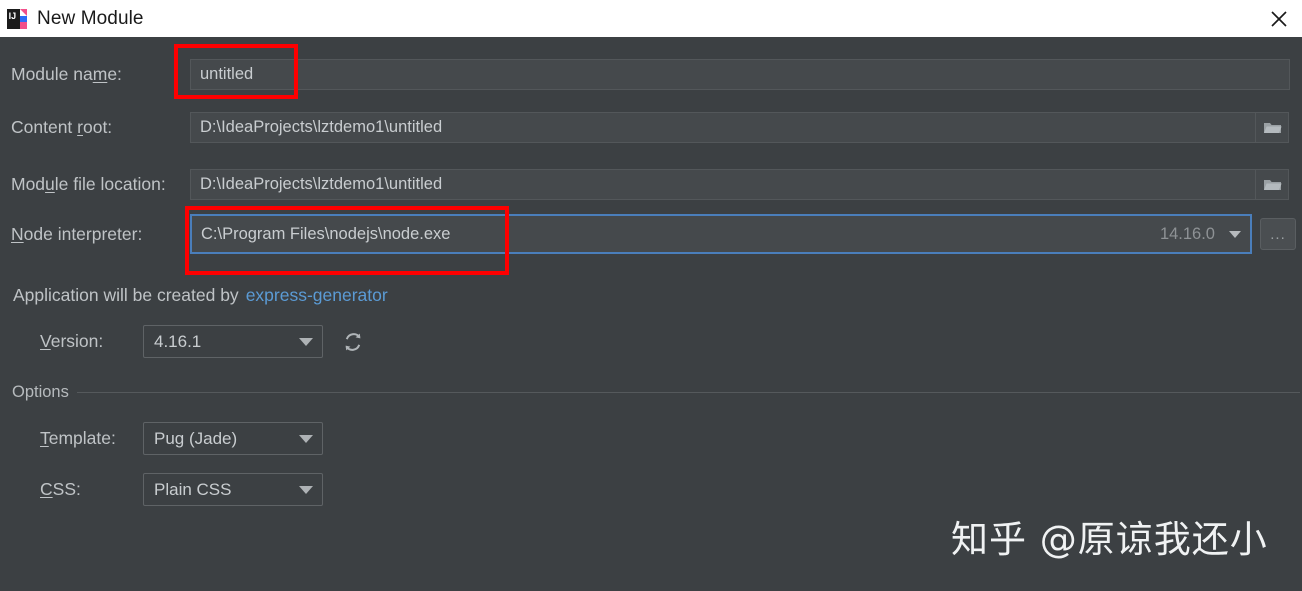 This screenshot has height=591, width=1302. What do you see at coordinates (740, 74) in the screenshot?
I see `module-name-input: untitled` at bounding box center [740, 74].